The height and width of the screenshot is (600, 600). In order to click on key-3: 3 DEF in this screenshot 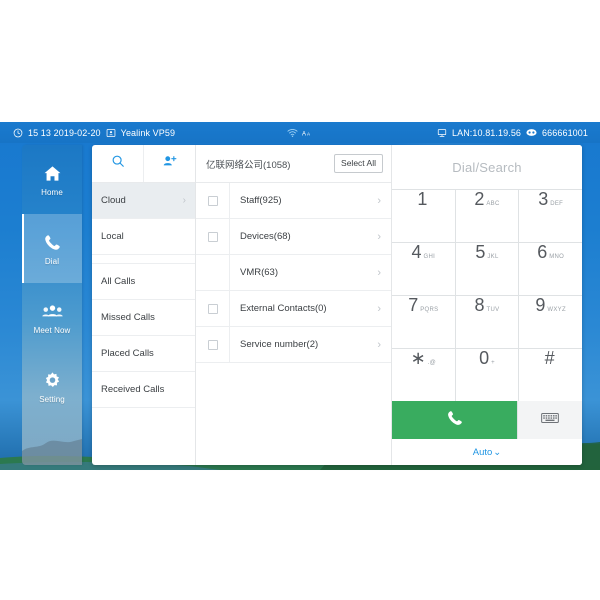, I will do `click(550, 216)`.